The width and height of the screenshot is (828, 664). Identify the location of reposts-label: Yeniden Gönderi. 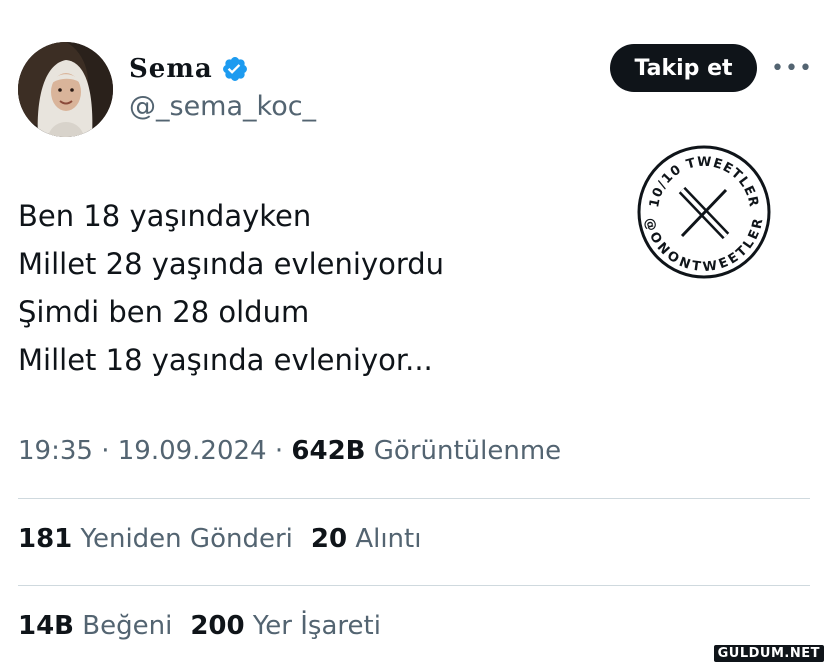
(186, 539).